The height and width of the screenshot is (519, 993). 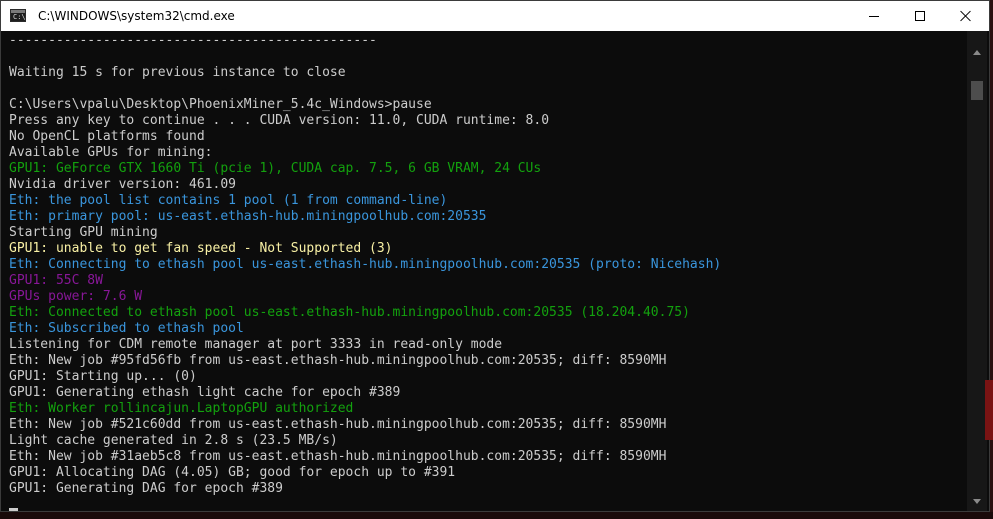 What do you see at coordinates (496, 515) in the screenshot?
I see `desktop-background` at bounding box center [496, 515].